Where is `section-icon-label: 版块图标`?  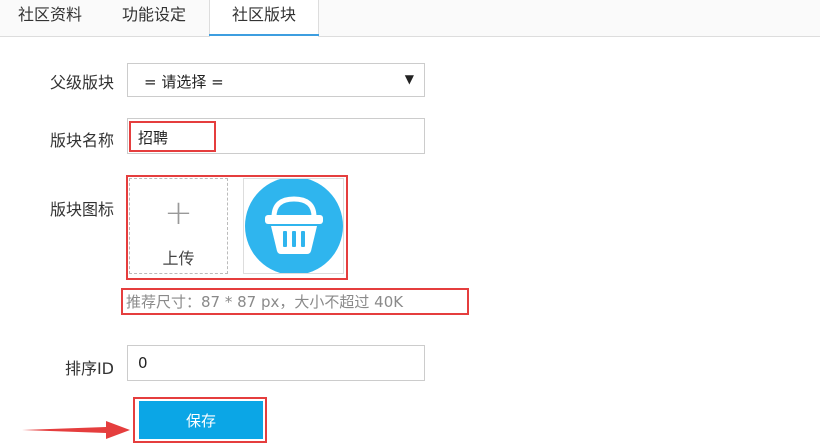
section-icon-label: 版块图标 is located at coordinates (81, 209).